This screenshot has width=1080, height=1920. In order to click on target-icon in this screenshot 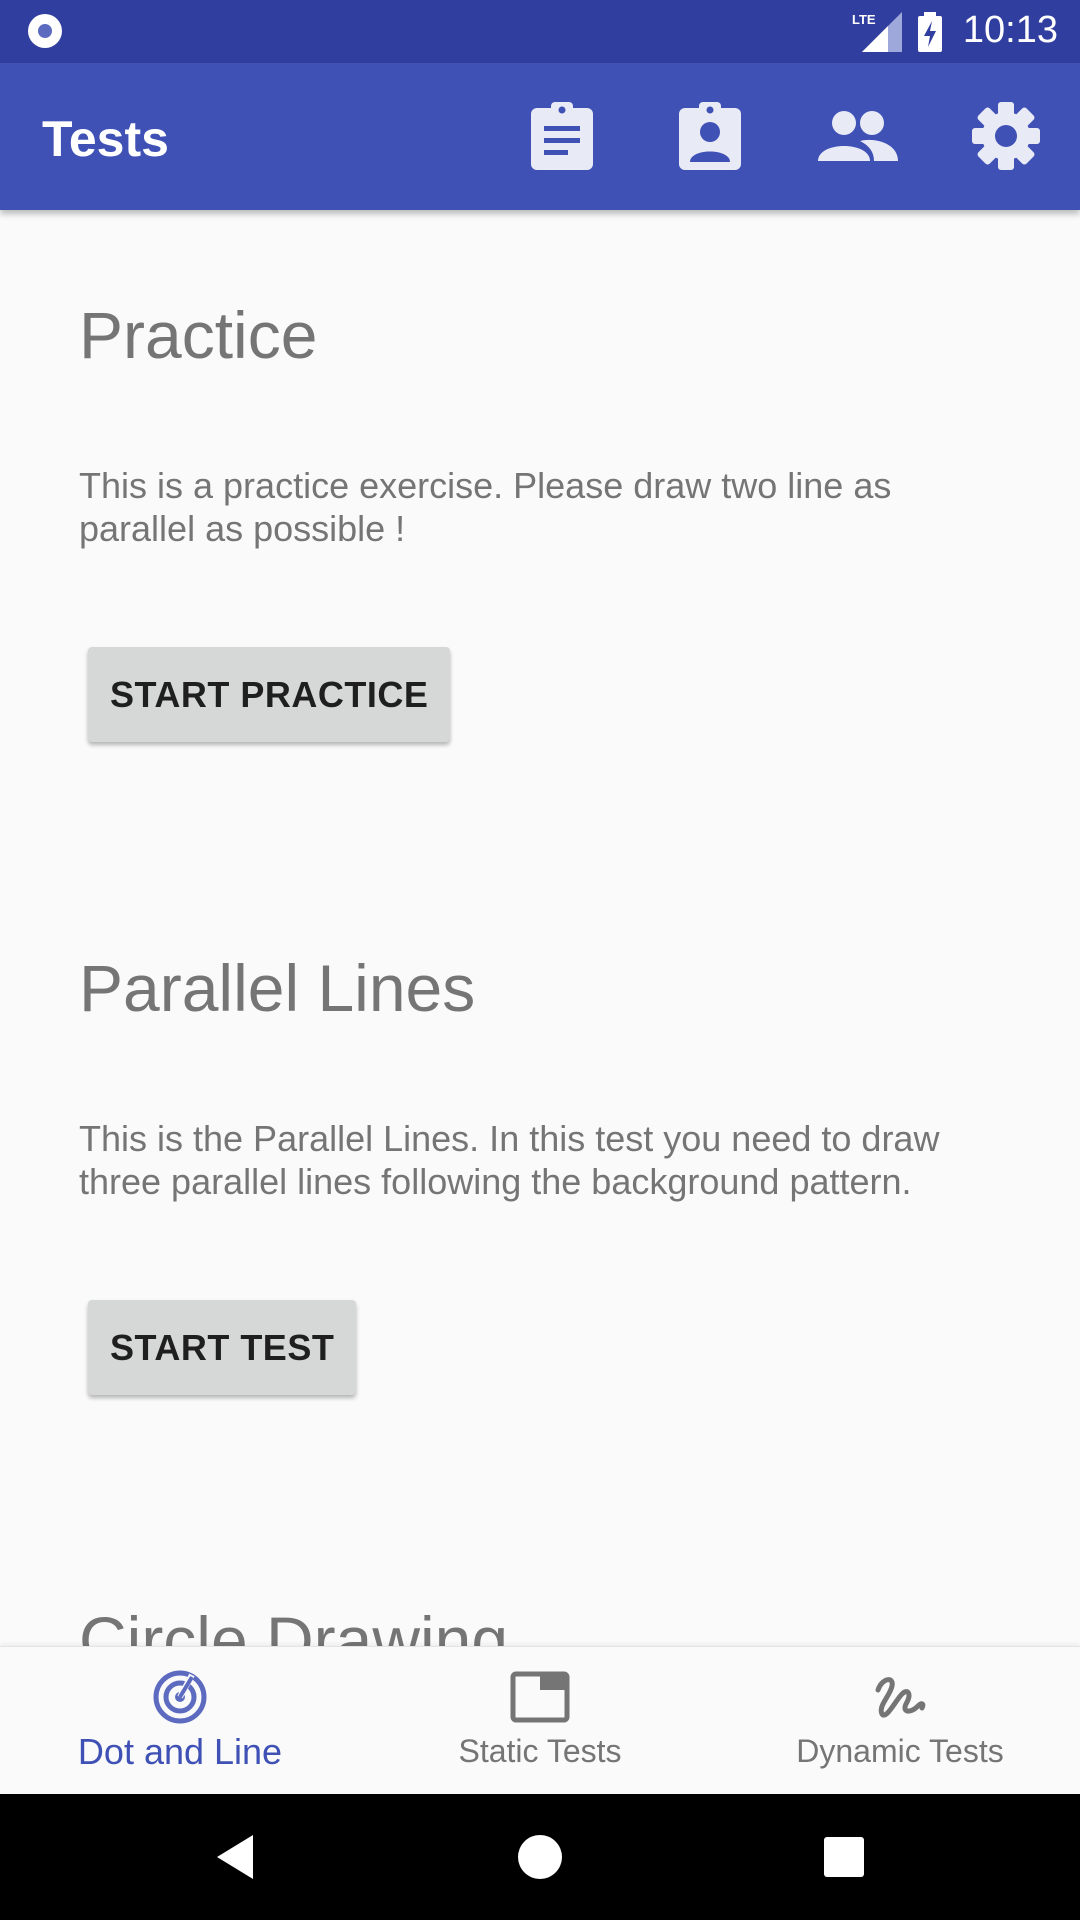, I will do `click(180, 1697)`.